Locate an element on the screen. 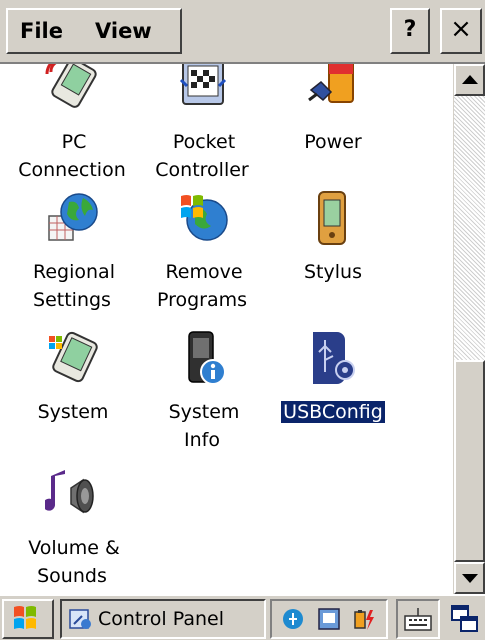  arrow-down-icon is located at coordinates (470, 578).